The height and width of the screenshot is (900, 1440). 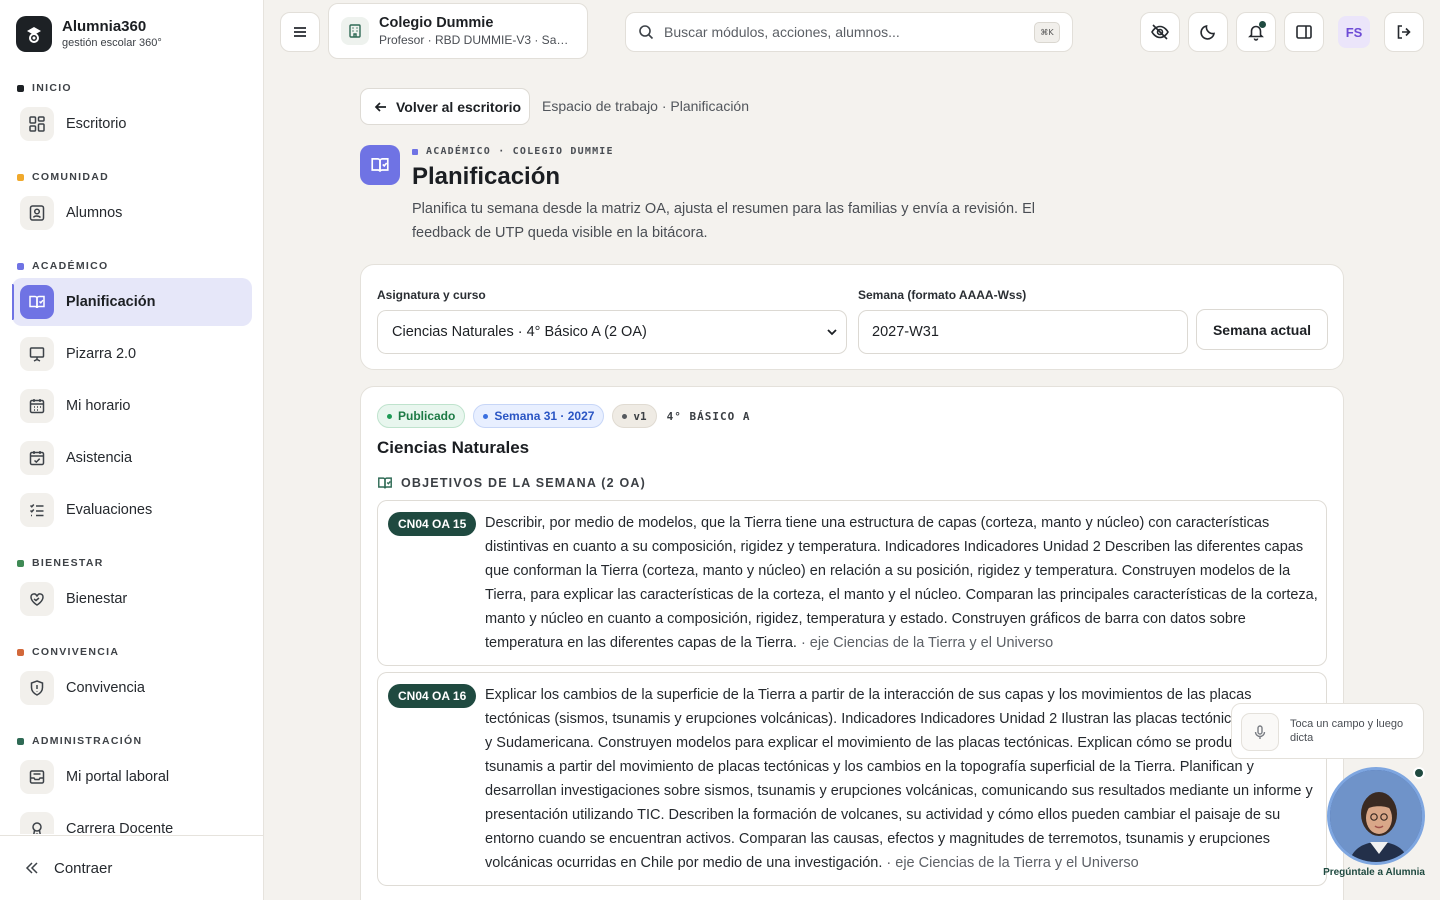 I want to click on checklist-icon, so click(x=37, y=510).